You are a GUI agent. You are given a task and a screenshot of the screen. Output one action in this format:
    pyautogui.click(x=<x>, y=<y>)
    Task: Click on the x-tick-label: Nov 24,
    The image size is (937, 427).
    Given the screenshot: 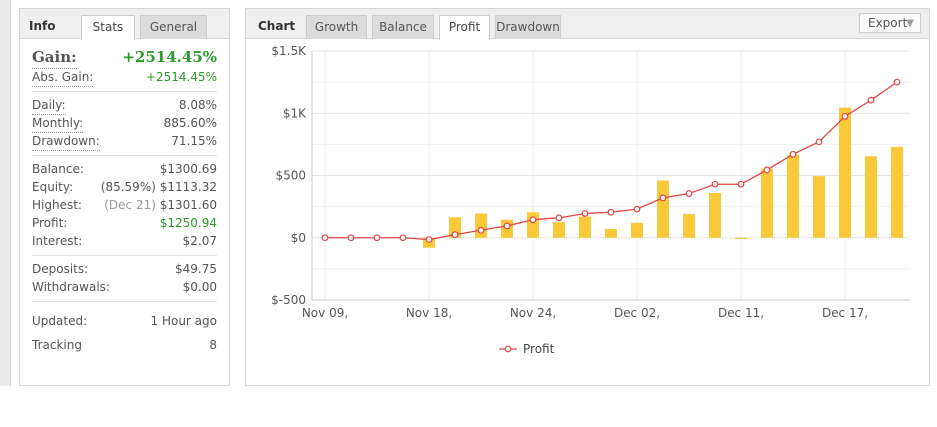 What is the action you would take?
    pyautogui.click(x=533, y=313)
    